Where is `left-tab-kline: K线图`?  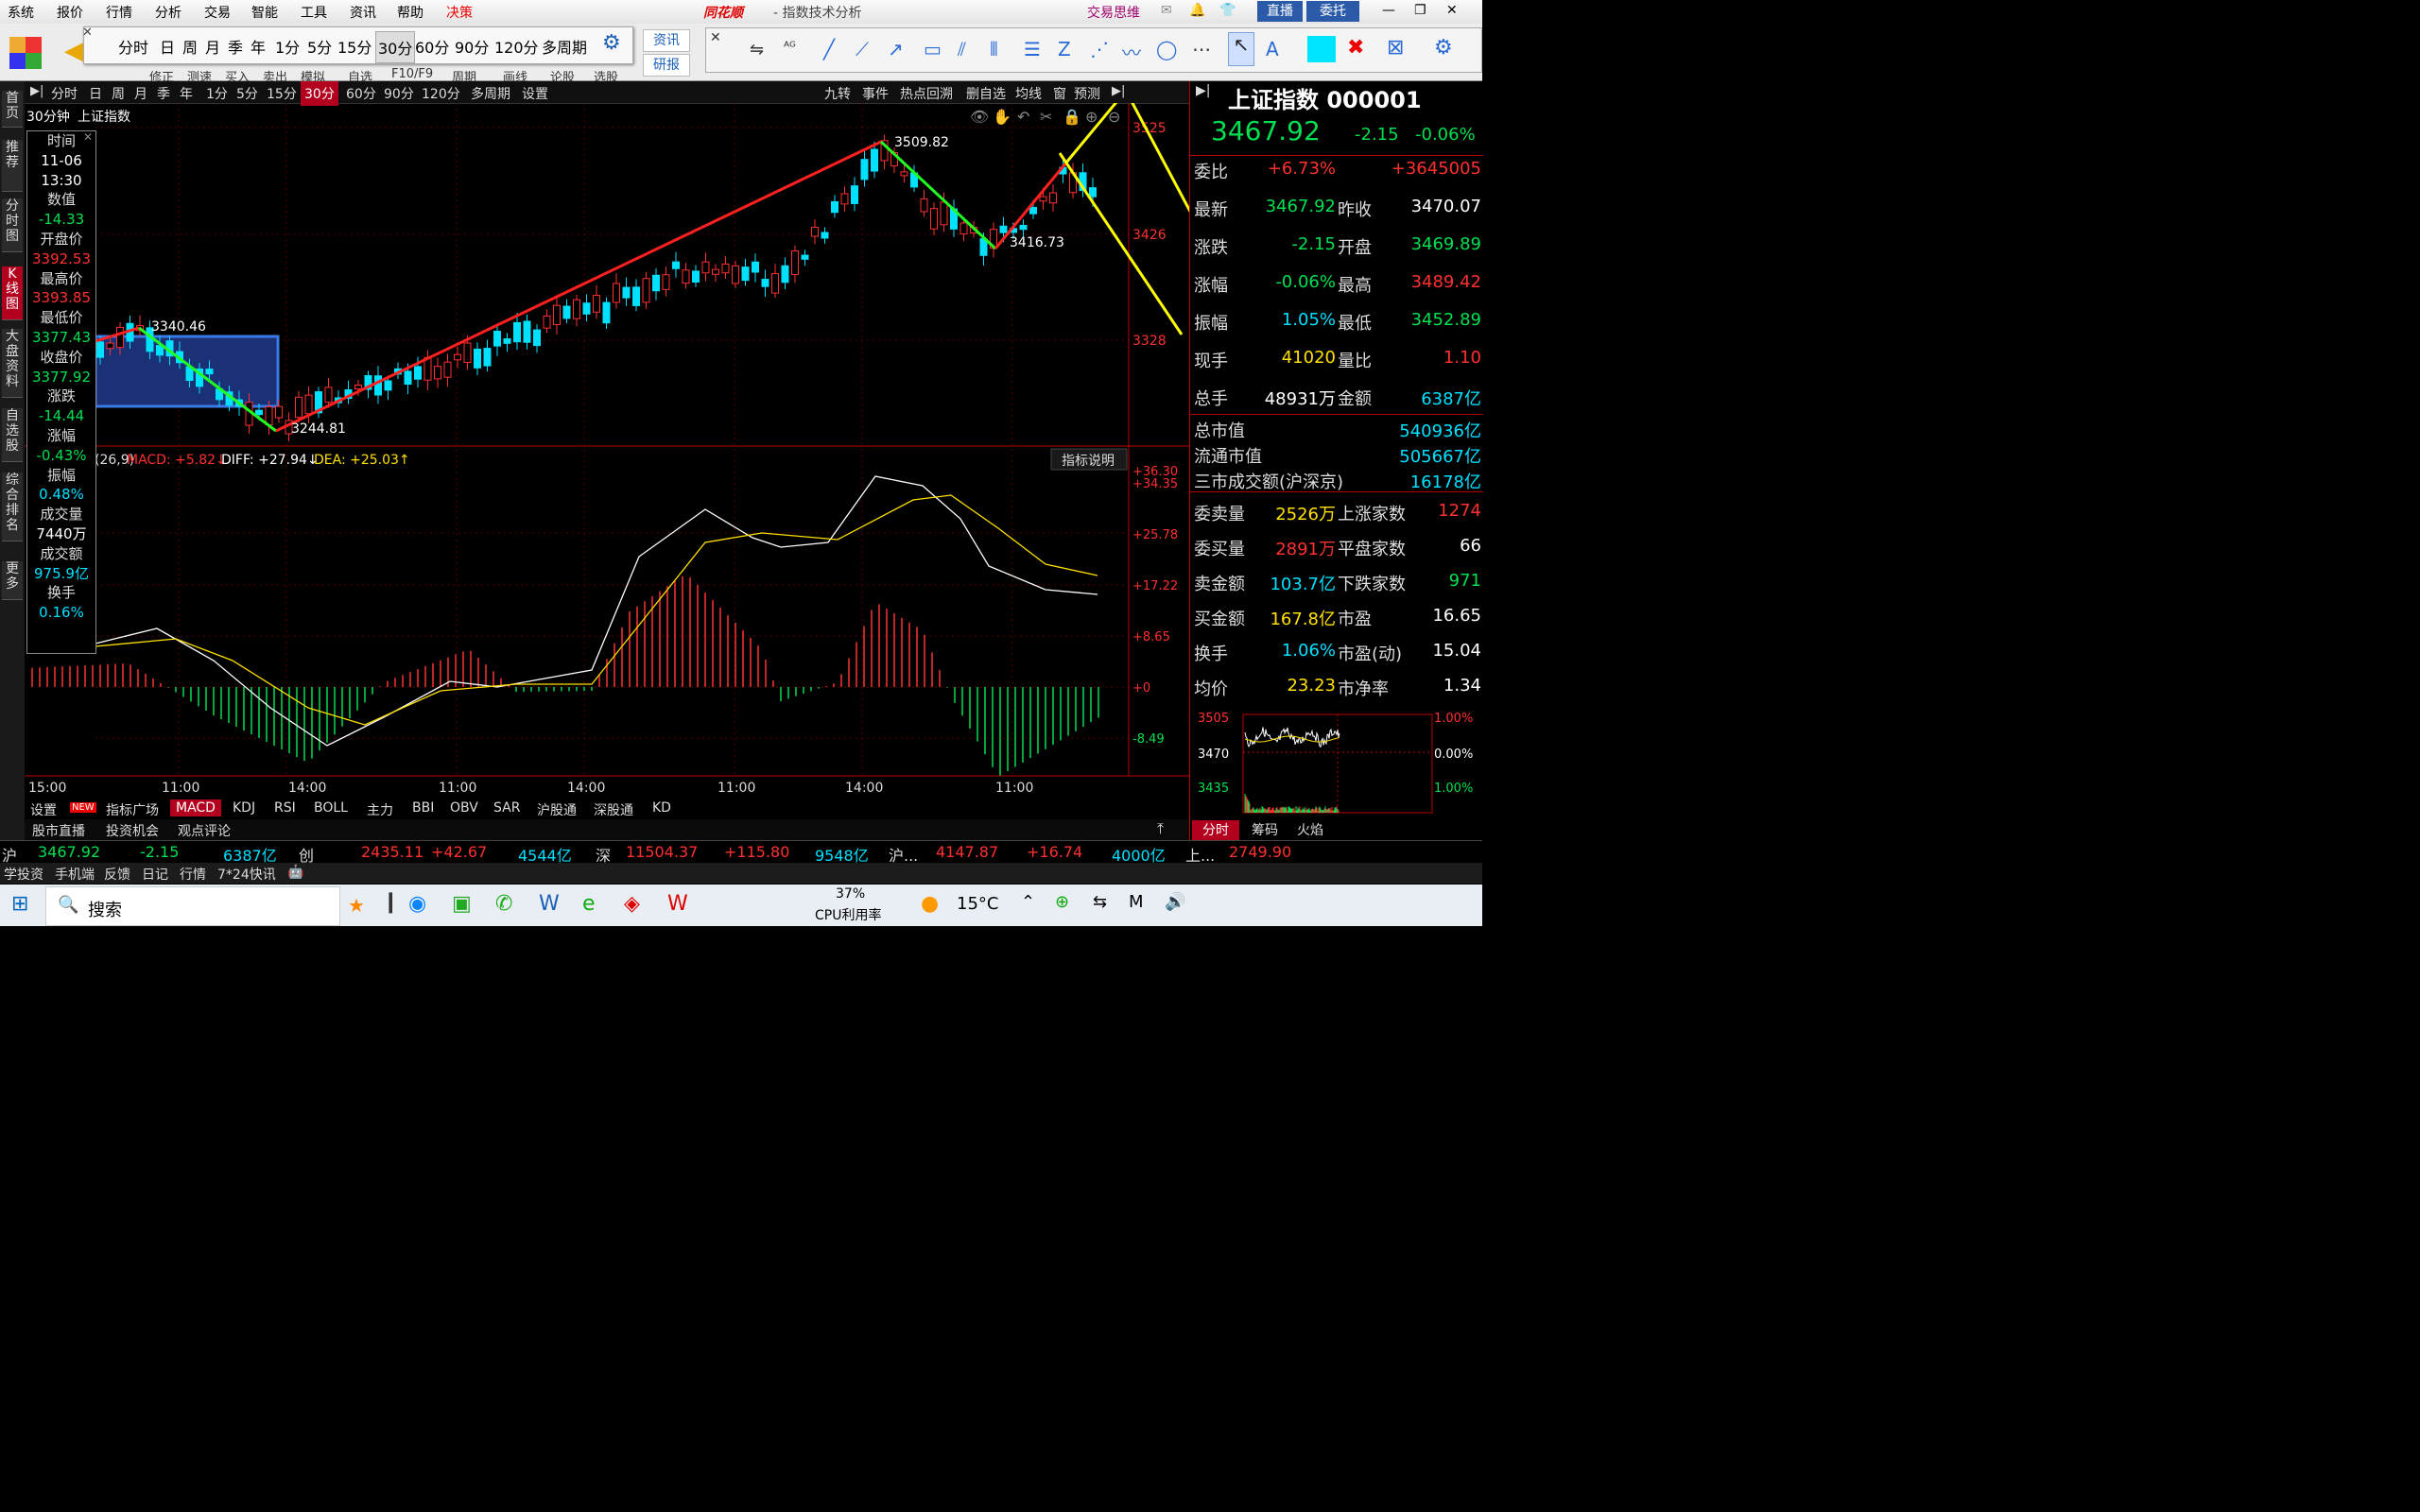
left-tab-kline: K线图 is located at coordinates (12, 293).